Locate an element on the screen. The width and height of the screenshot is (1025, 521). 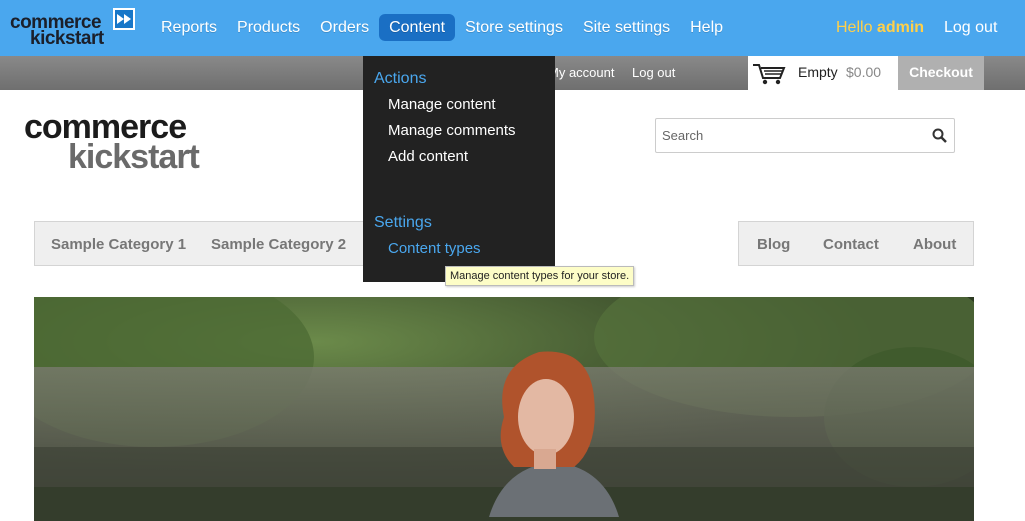
cart-status: Empty is located at coordinates (818, 72).